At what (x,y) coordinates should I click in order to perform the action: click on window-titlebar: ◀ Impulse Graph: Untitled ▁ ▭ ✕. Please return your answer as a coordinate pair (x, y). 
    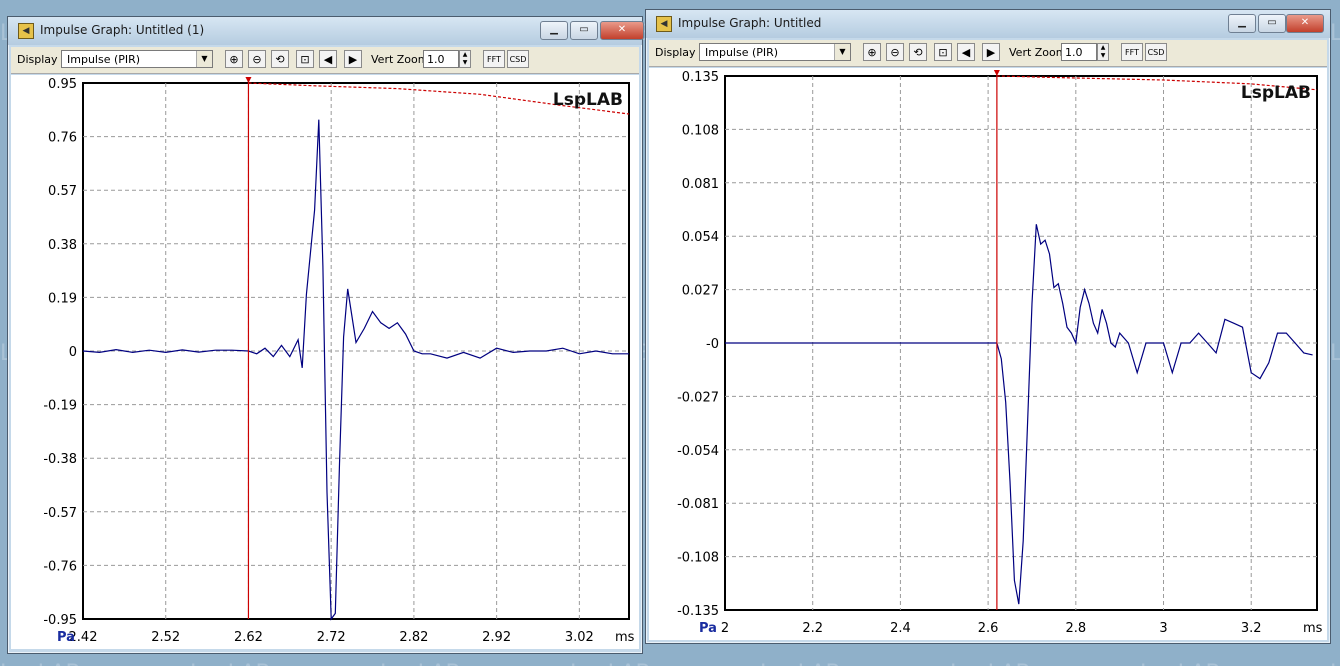
    Looking at the image, I should click on (988, 24).